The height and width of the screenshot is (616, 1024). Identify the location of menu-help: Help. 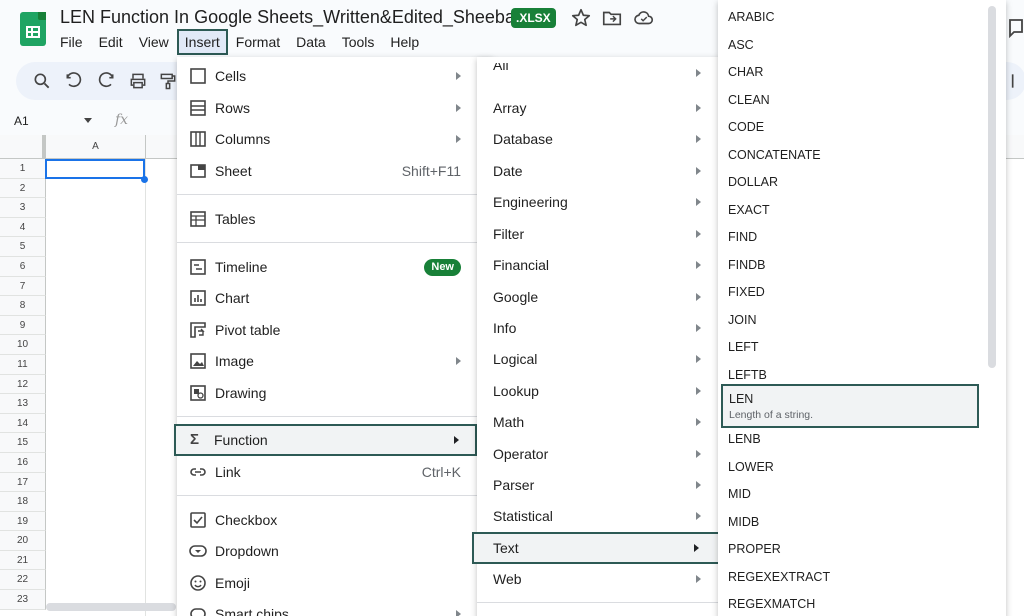
(404, 42).